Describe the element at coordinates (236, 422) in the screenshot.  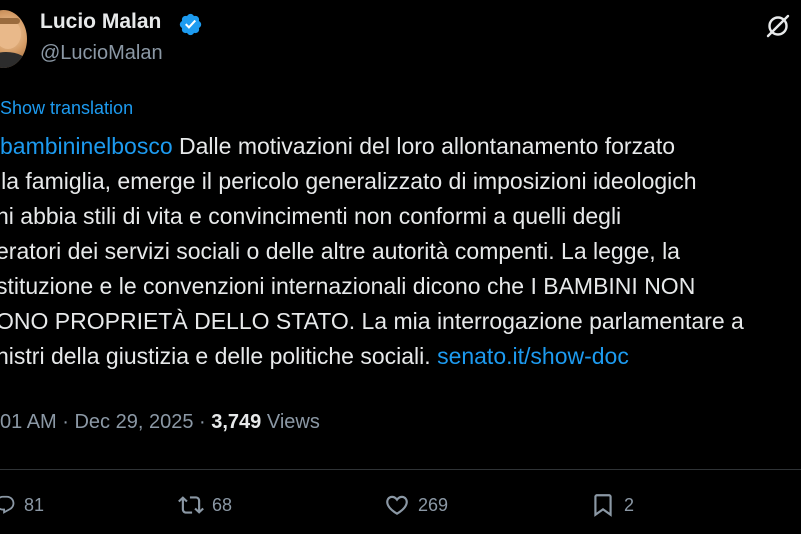
I see `views-count: 3,749` at that location.